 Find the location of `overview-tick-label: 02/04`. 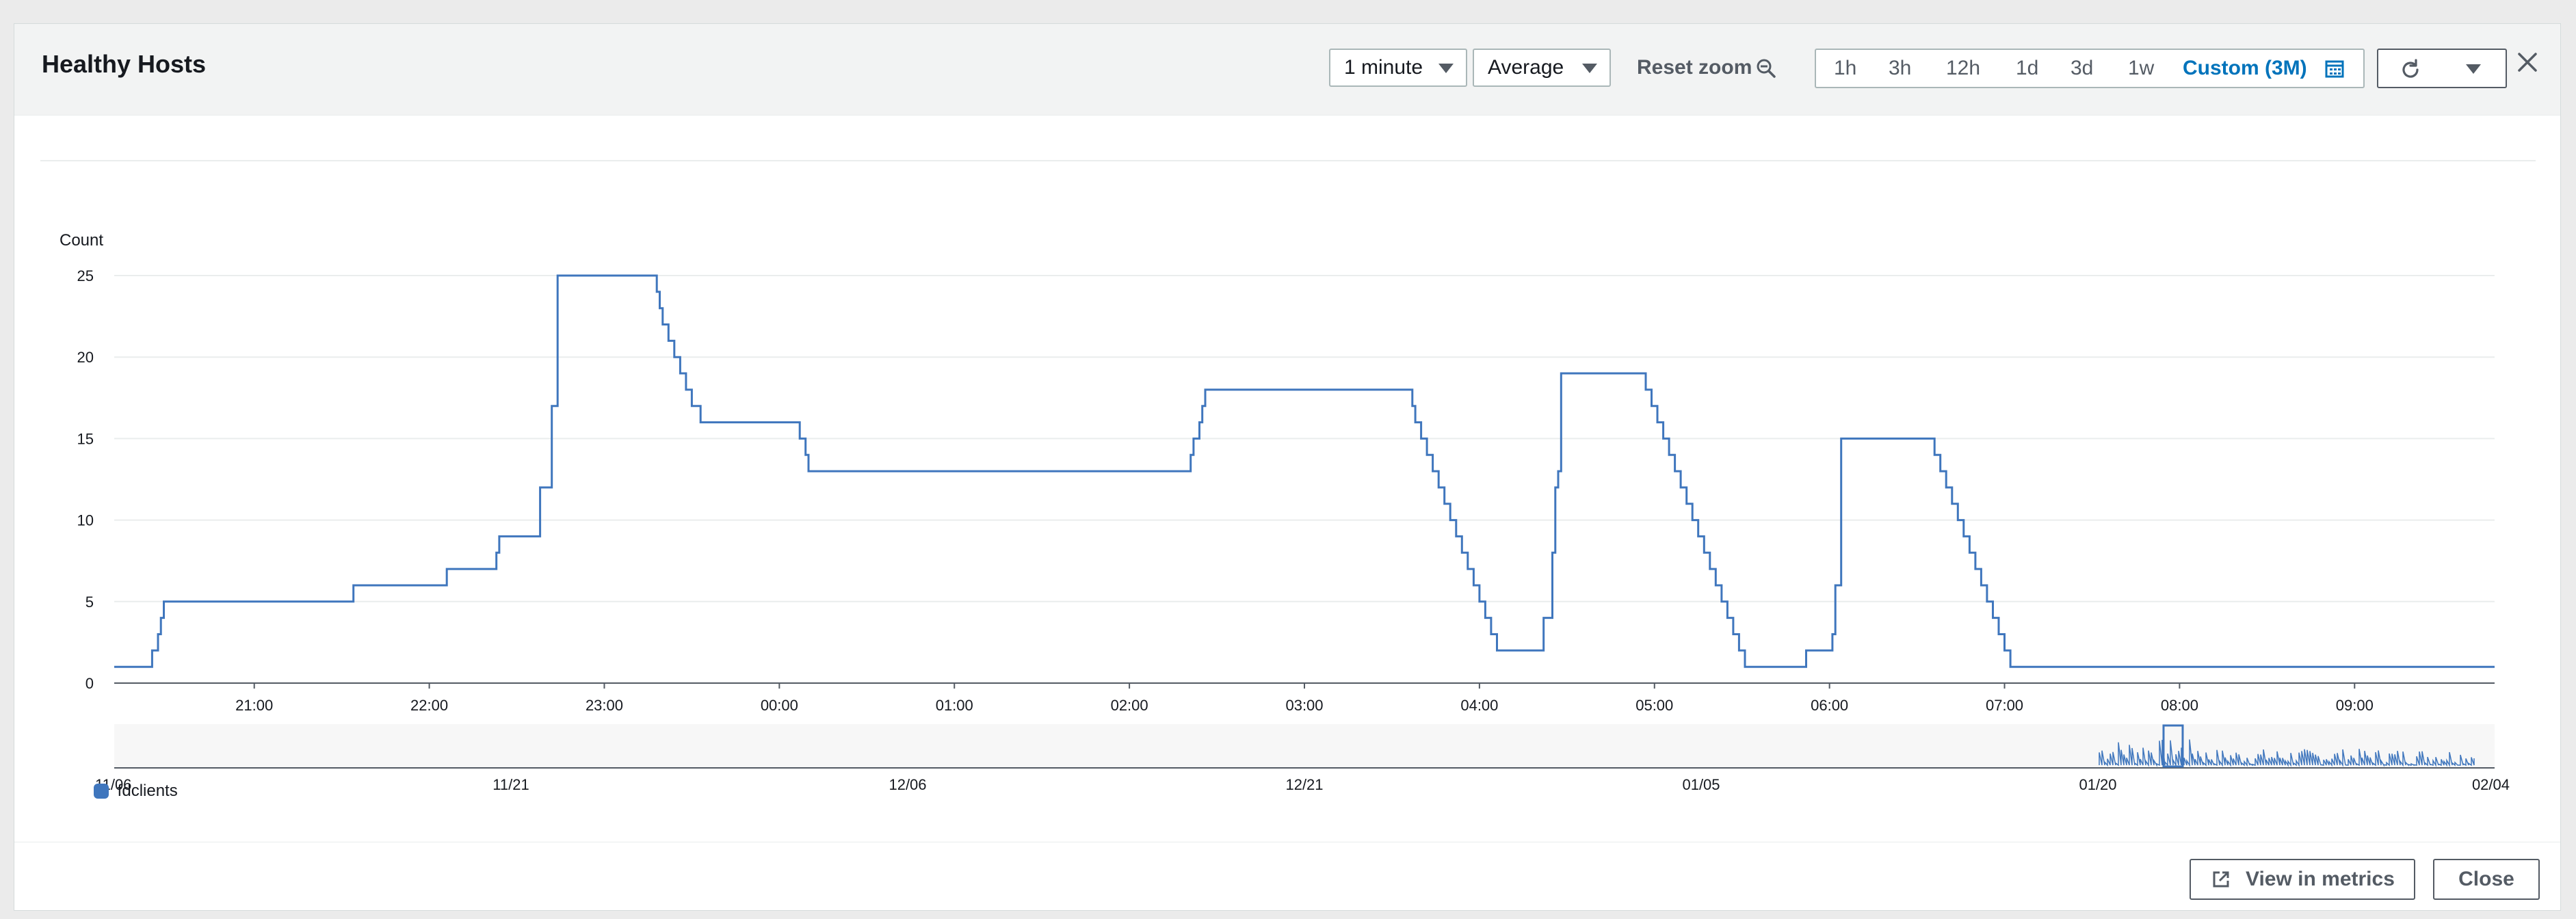

overview-tick-label: 02/04 is located at coordinates (2491, 784).